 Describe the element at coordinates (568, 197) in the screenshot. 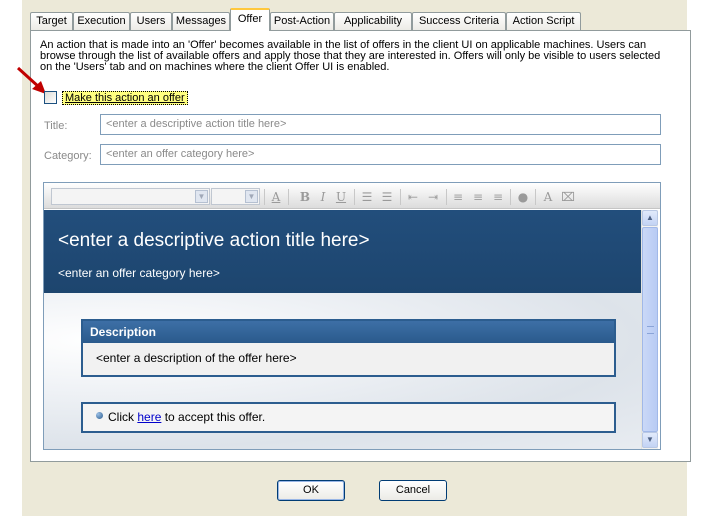

I see `clear-format-icon: ⌧` at that location.